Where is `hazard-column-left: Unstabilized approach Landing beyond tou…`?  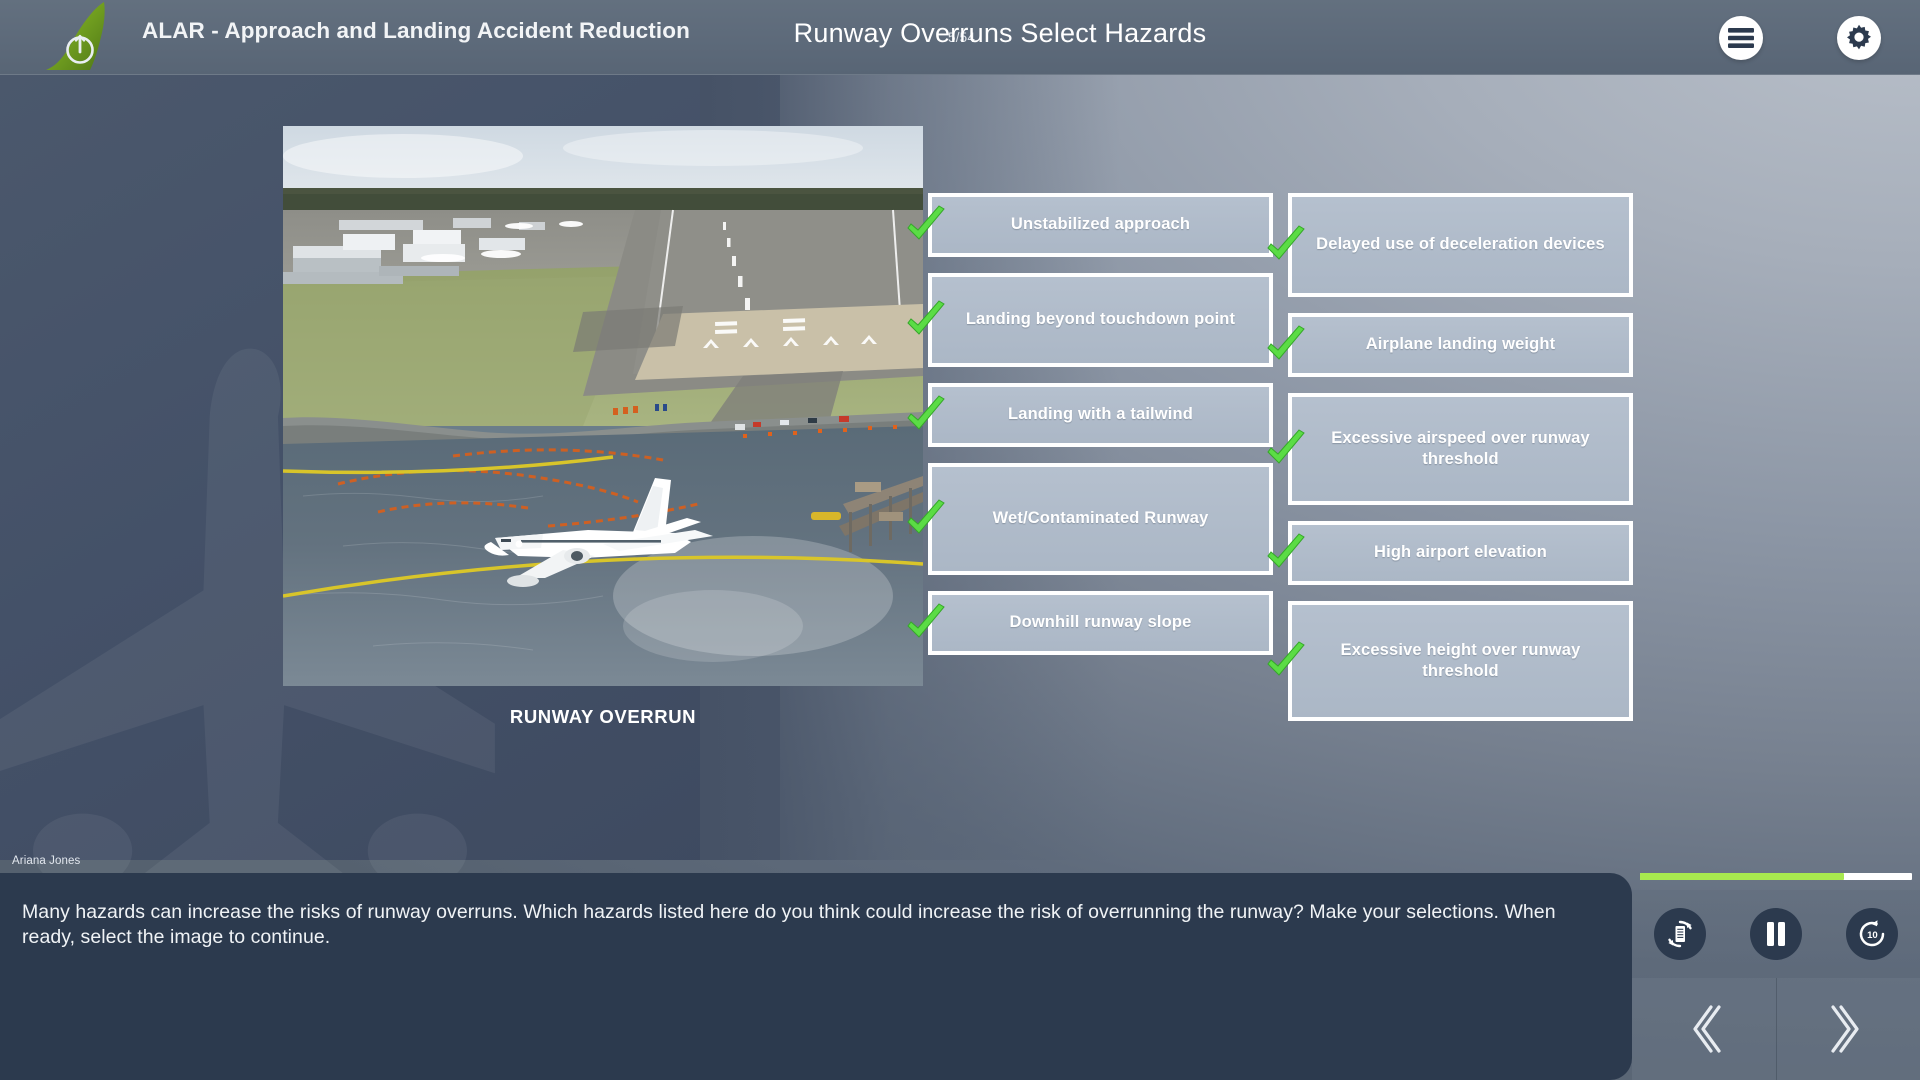 hazard-column-left: Unstabilized approach Landing beyond tou… is located at coordinates (1090, 432).